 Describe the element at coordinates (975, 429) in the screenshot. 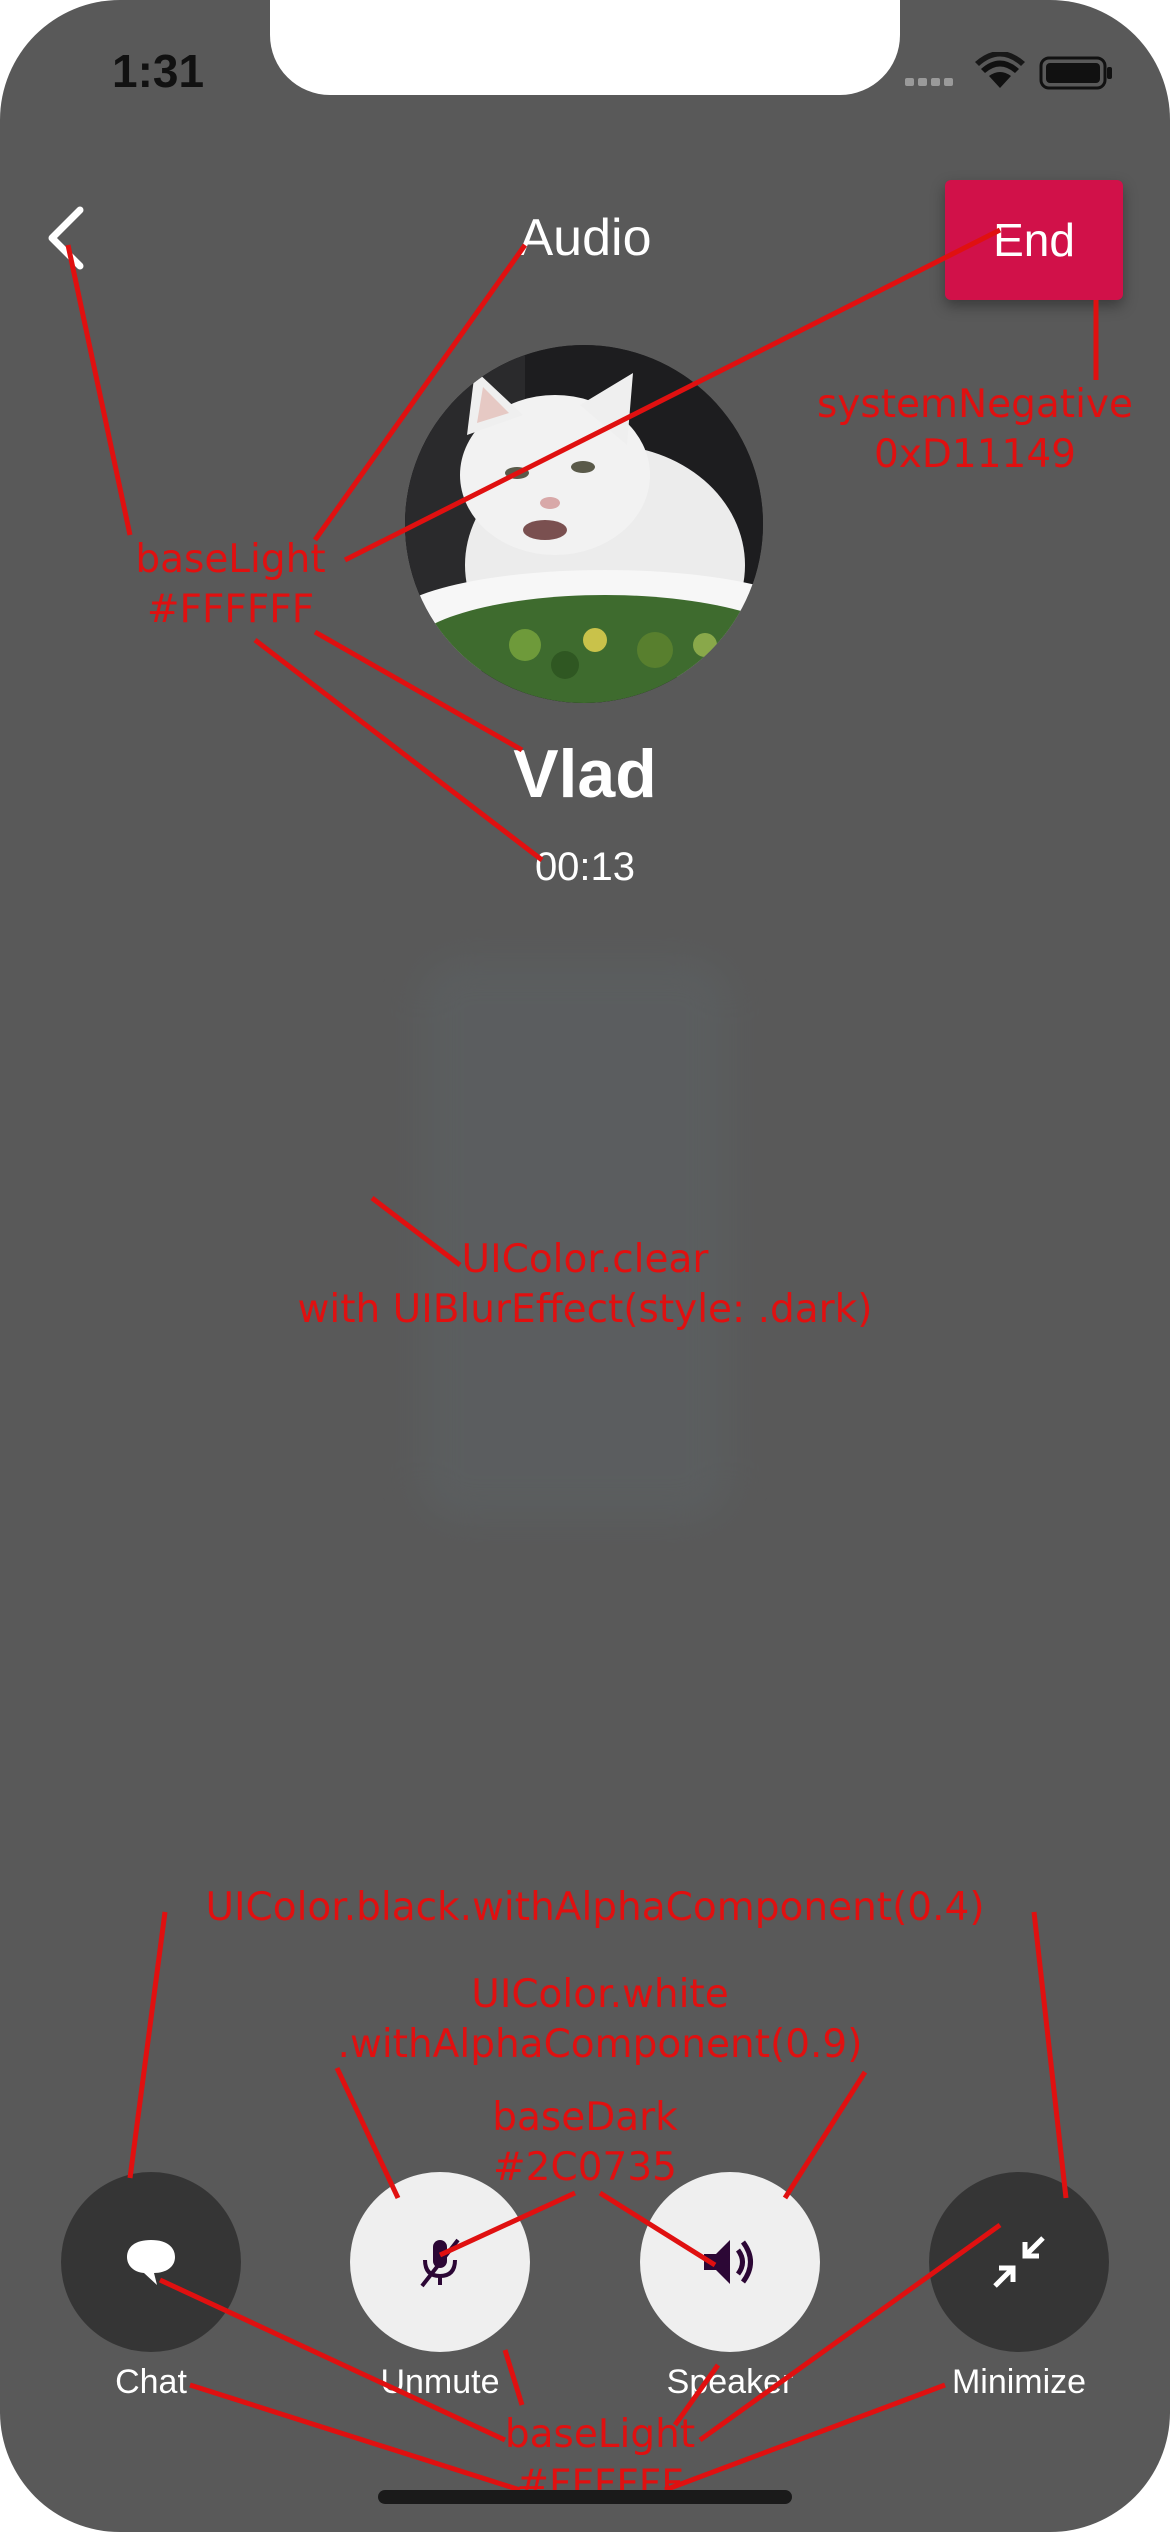

I see `annotation-system-negative: systemNegative 0xD11149` at that location.